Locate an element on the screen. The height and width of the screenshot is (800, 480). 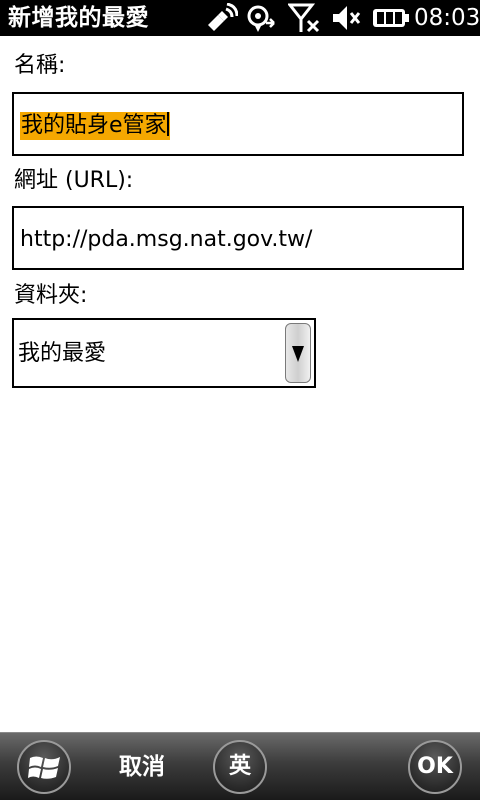
folder-dropdown: 我的最愛 is located at coordinates (164, 353).